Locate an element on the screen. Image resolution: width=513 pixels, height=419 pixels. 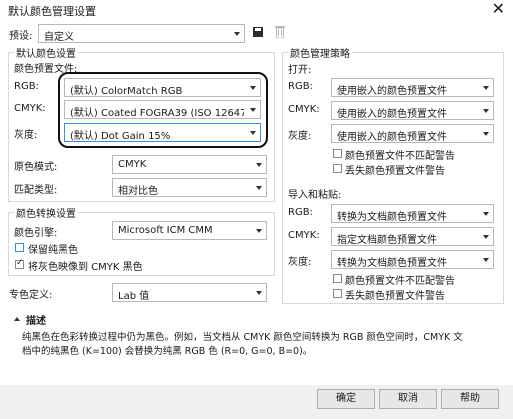
paste-rgb-dropdown: 转换为文档颜色预置文件 is located at coordinates (412, 213).